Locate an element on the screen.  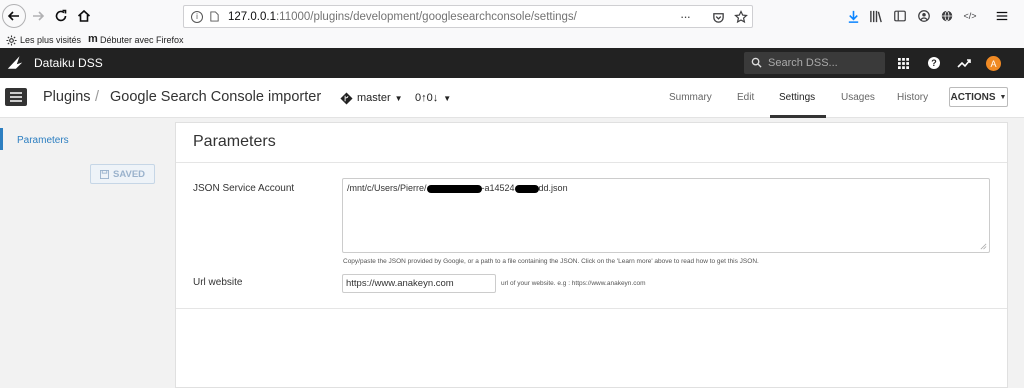
dataiku-bird-logo-icon is located at coordinates (15, 62).